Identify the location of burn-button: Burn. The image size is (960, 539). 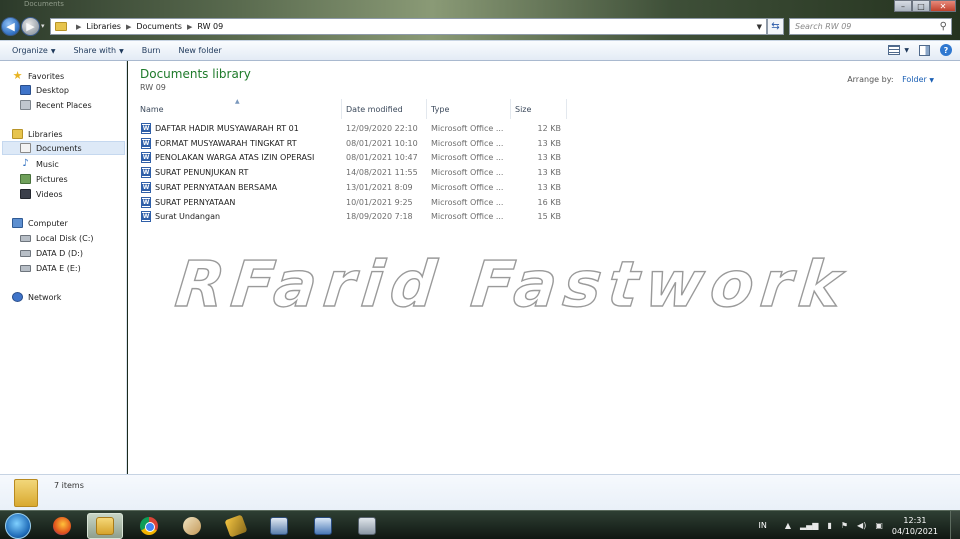
(151, 50).